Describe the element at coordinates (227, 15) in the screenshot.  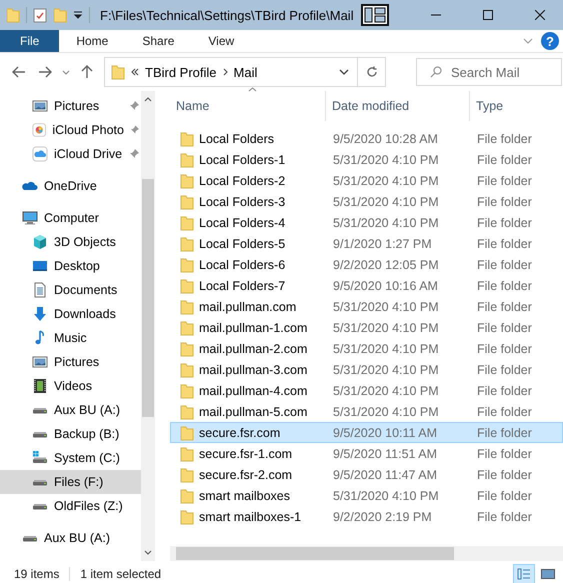
I see `window-title: F:\Files\Technical\Settings\TBird Profile\Mail` at that location.